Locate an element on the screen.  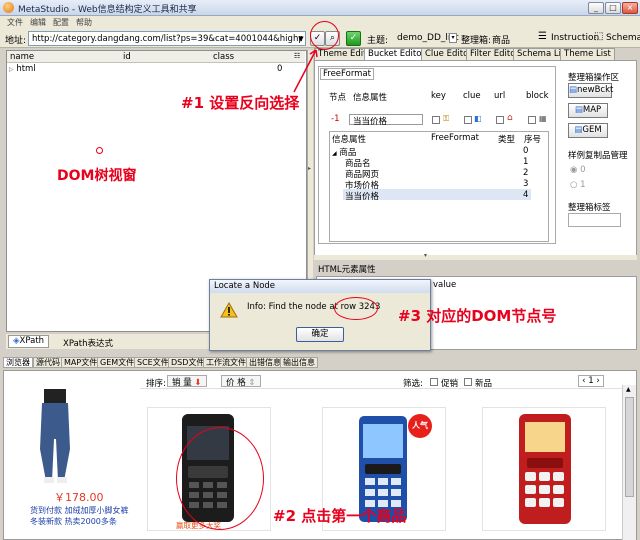
tab-sce-file: SCE文件 is located at coordinates (153, 362).